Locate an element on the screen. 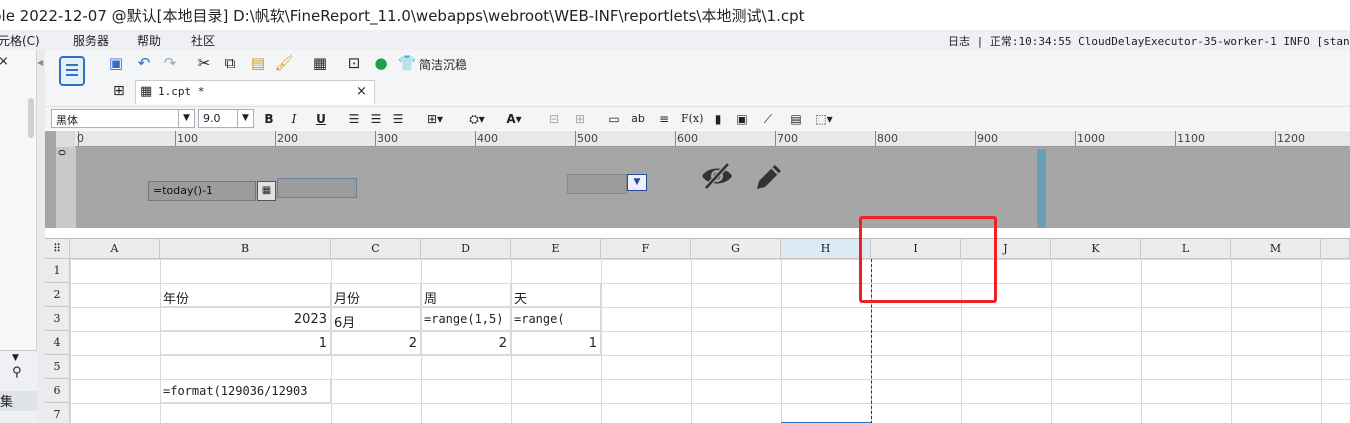 This screenshot has width=1350, height=423. bold-button: B is located at coordinates (269, 119).